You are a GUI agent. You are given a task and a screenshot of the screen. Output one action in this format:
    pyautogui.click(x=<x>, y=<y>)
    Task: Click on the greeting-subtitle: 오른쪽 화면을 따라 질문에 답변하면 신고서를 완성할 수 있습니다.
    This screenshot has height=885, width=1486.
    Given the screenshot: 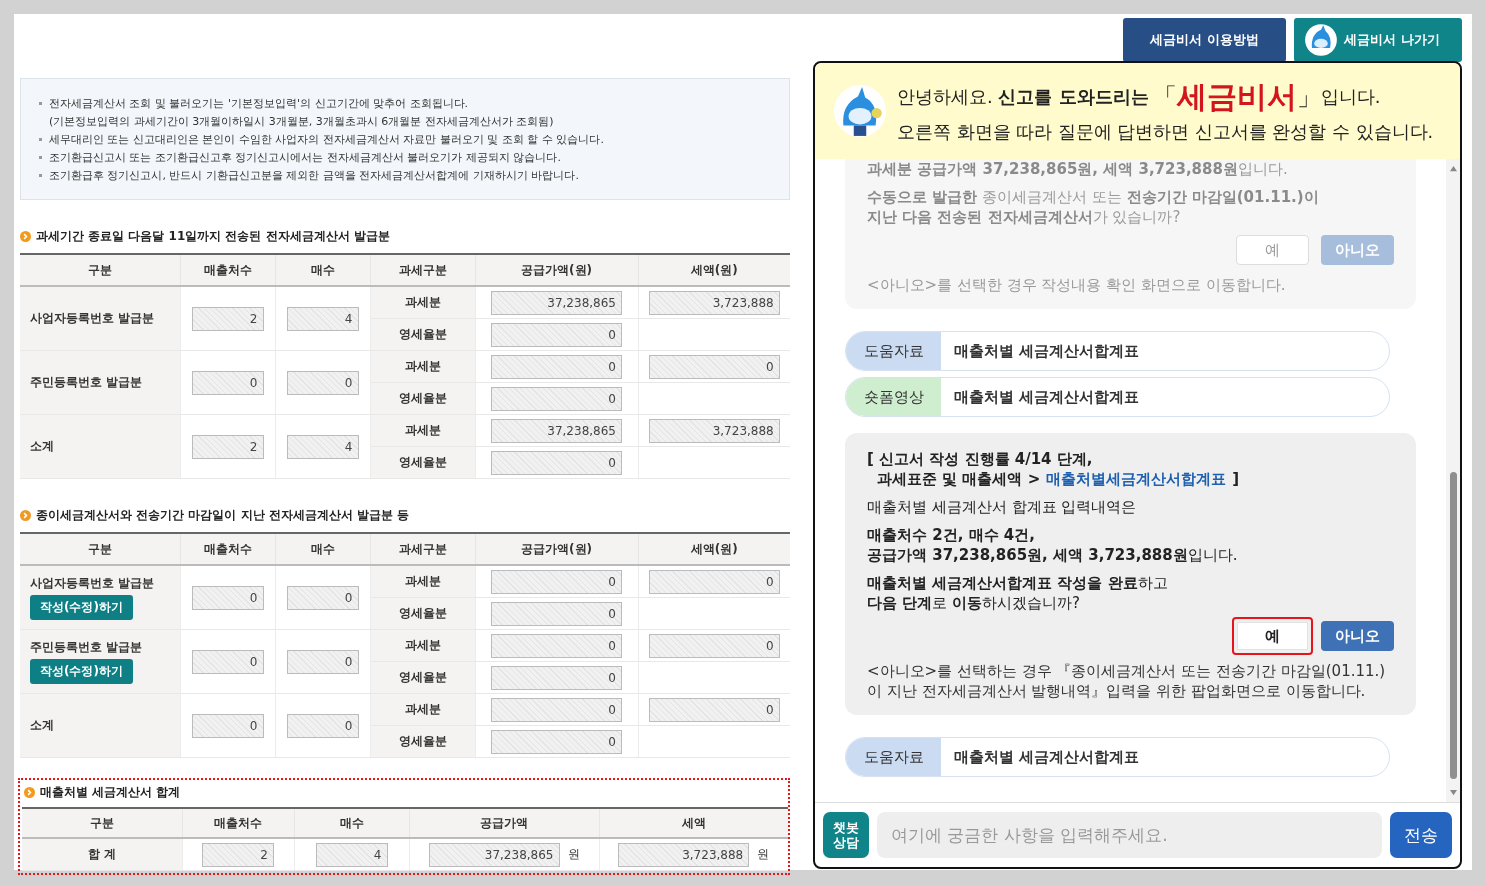 What is the action you would take?
    pyautogui.click(x=1165, y=132)
    